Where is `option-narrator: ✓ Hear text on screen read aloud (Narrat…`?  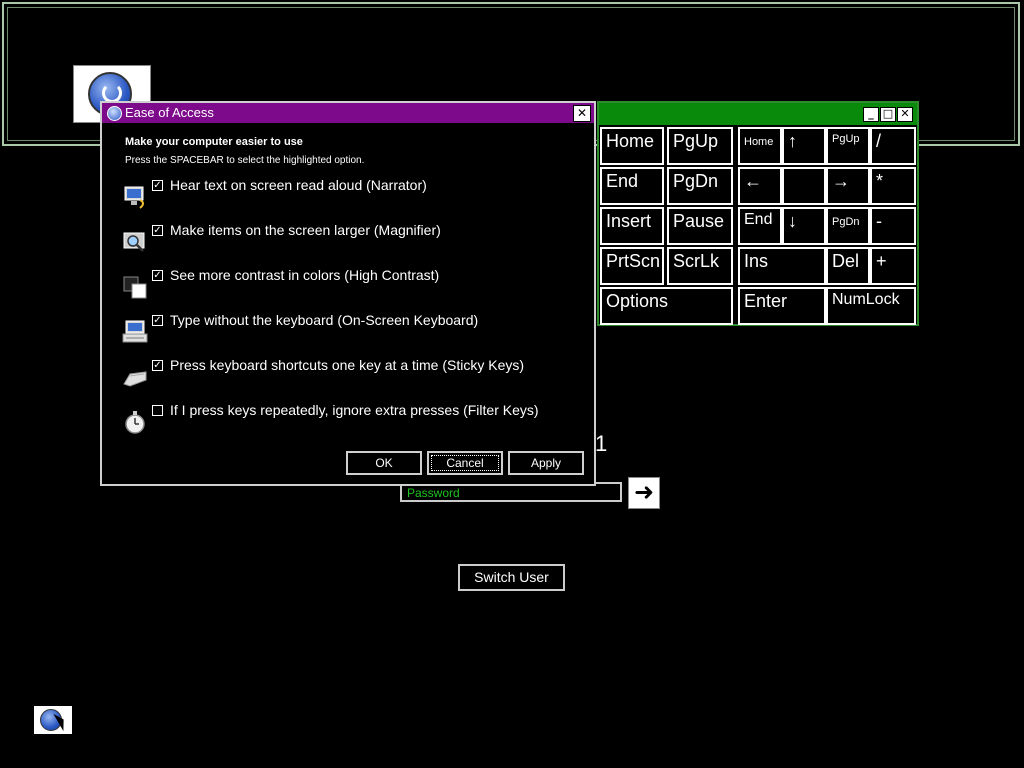 option-narrator: ✓ Hear text on screen read aloud (Narrat… is located at coordinates (347, 193).